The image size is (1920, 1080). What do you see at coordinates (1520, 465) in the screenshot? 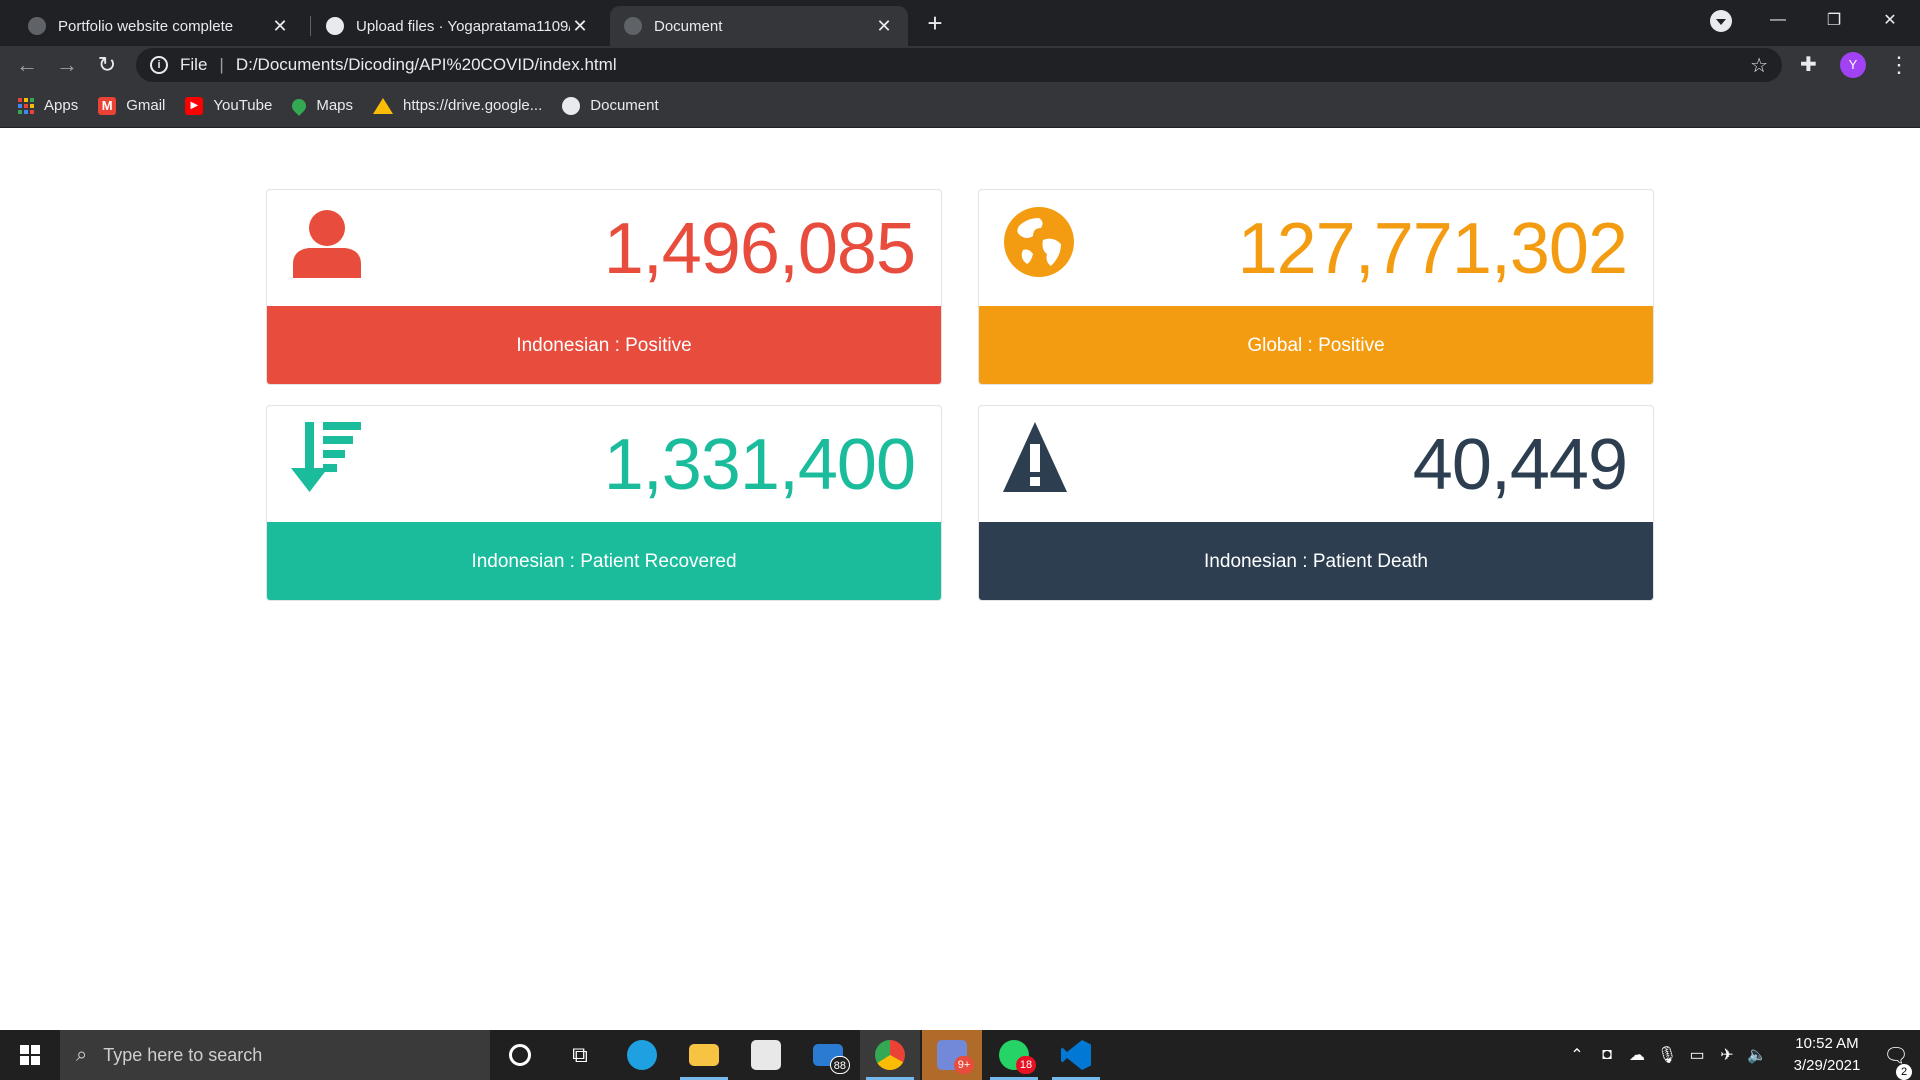
I see `stat-value: 40,449` at bounding box center [1520, 465].